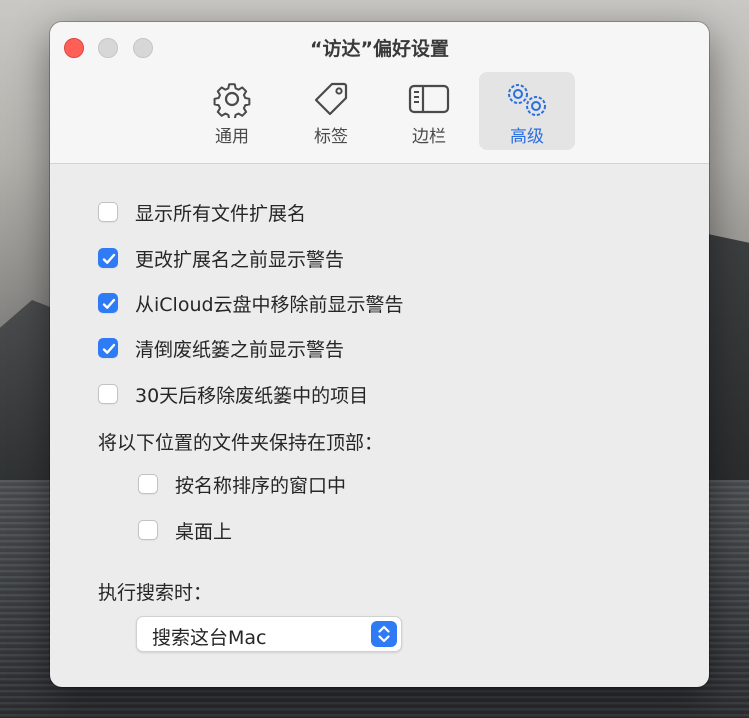 The height and width of the screenshot is (718, 749). Describe the element at coordinates (155, 593) in the screenshot. I see `search-scope-label: 执行搜索时：` at that location.